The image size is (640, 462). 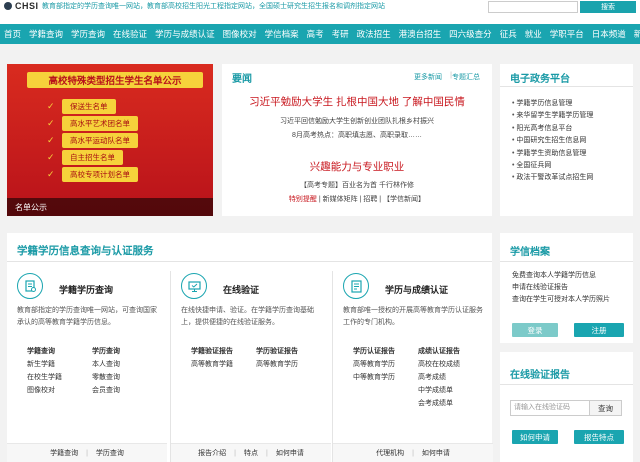 What do you see at coordinates (30, 286) in the screenshot?
I see `document-search-icon` at bounding box center [30, 286].